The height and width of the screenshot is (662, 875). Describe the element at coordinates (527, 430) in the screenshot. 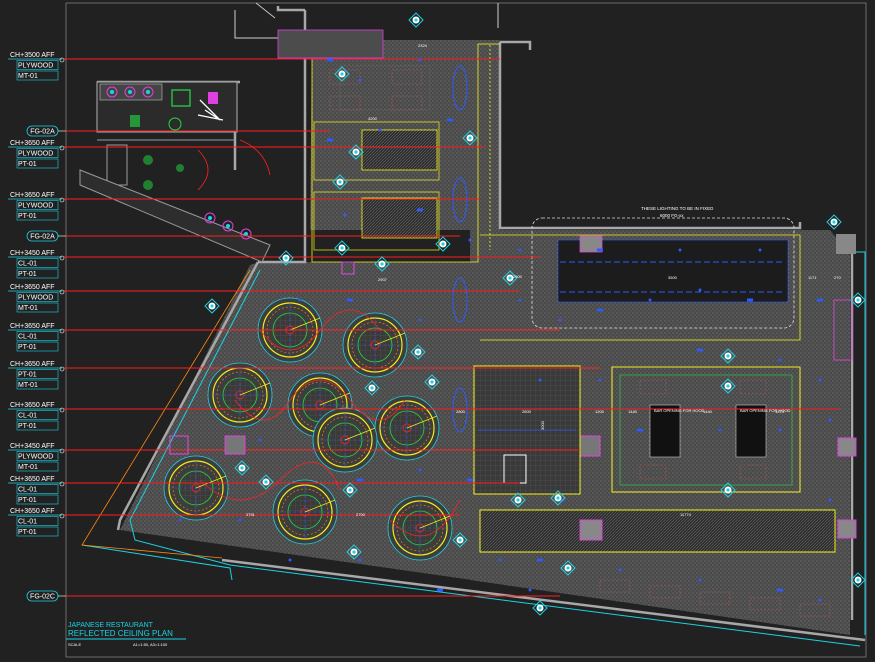

I see `central-ceiling-island` at that location.